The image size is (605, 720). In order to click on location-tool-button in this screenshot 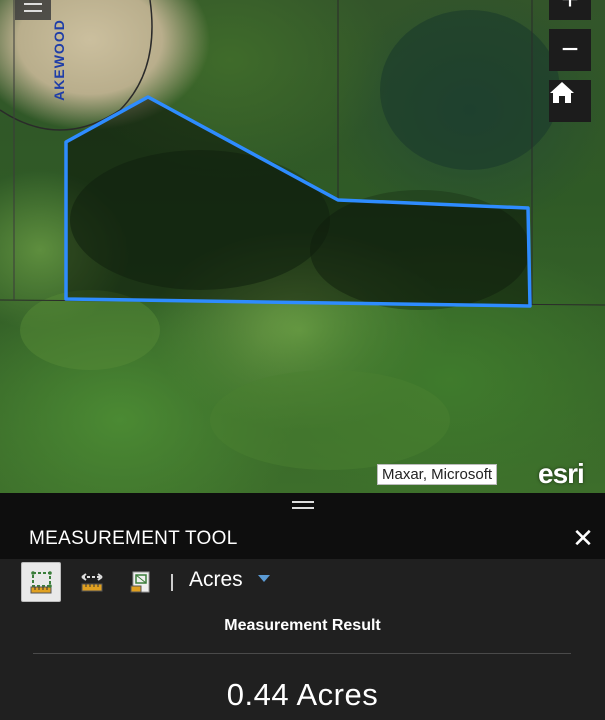, I will do `click(141, 582)`.